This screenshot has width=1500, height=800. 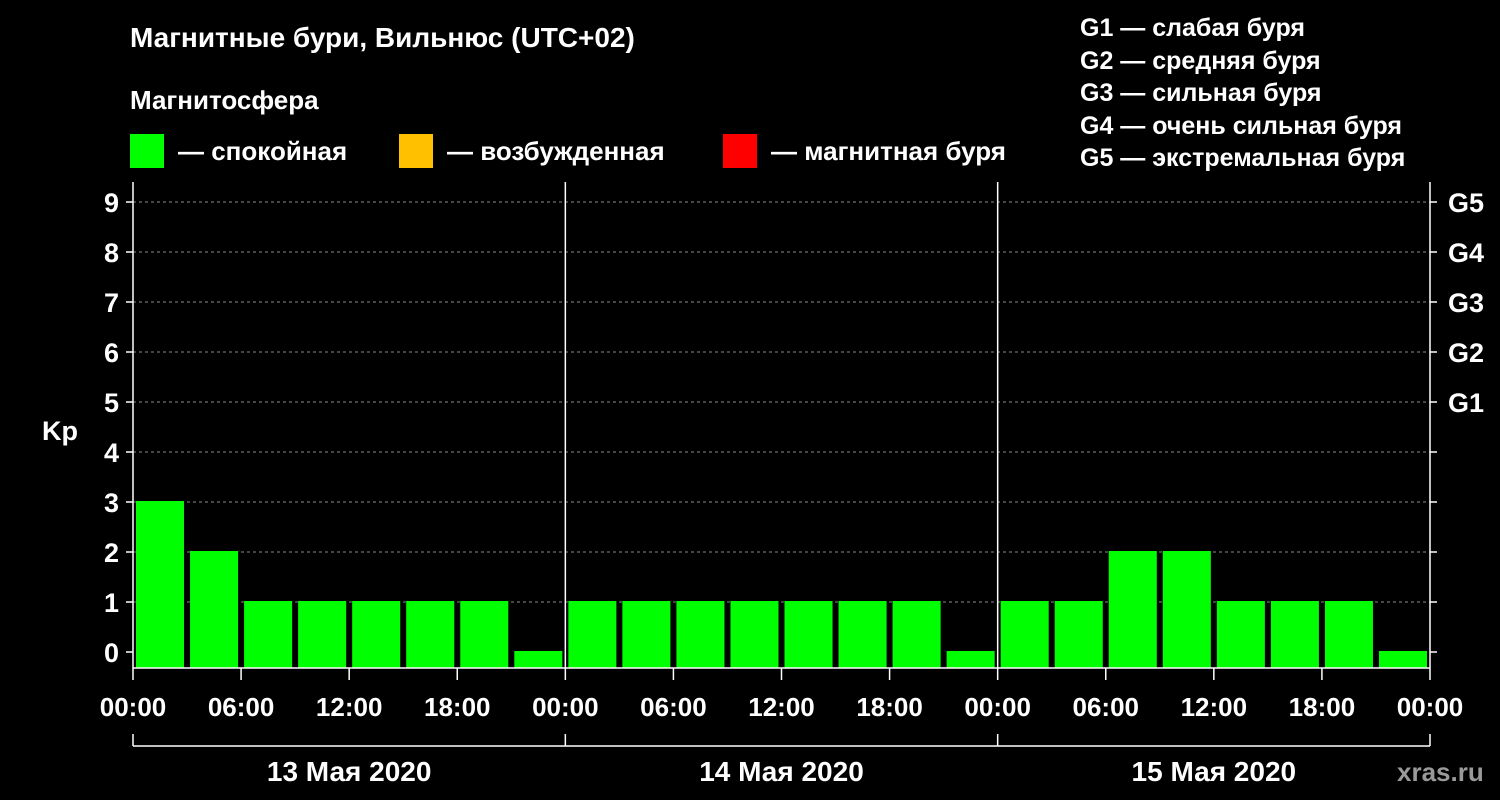 I want to click on day-label-1: 14 Мая 2020, so click(x=781, y=771).